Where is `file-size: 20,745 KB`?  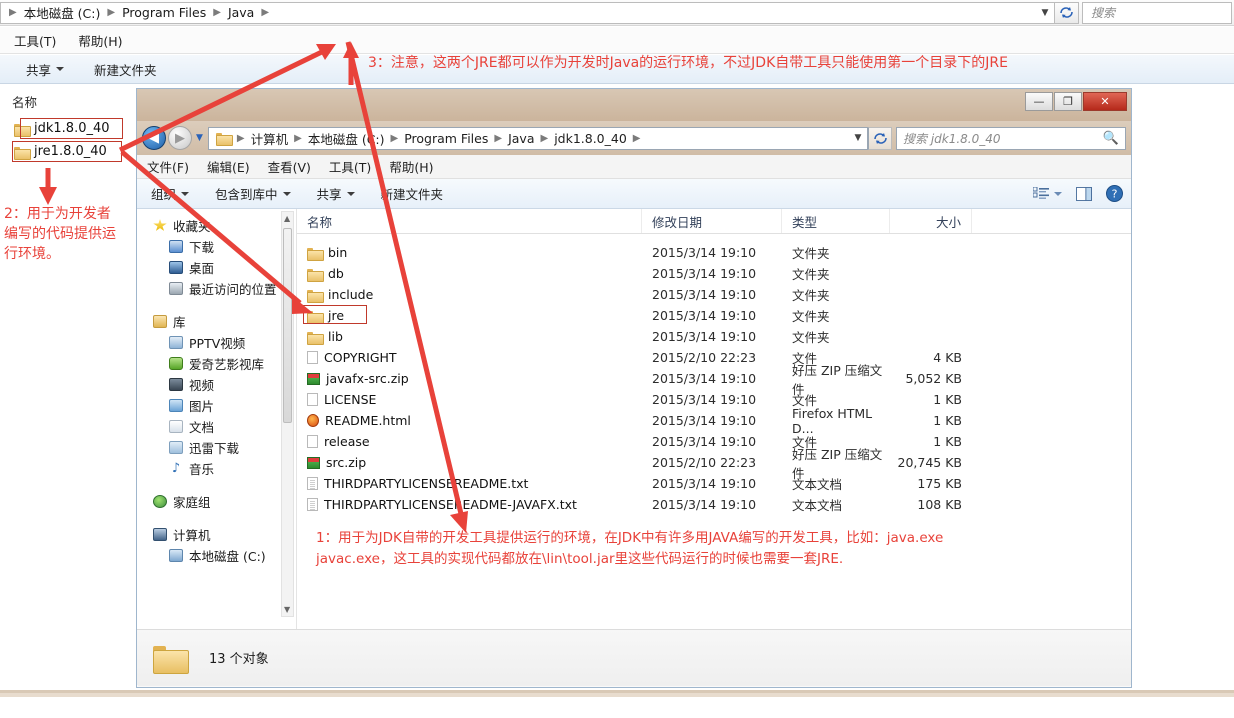
file-size: 20,745 KB is located at coordinates (929, 462).